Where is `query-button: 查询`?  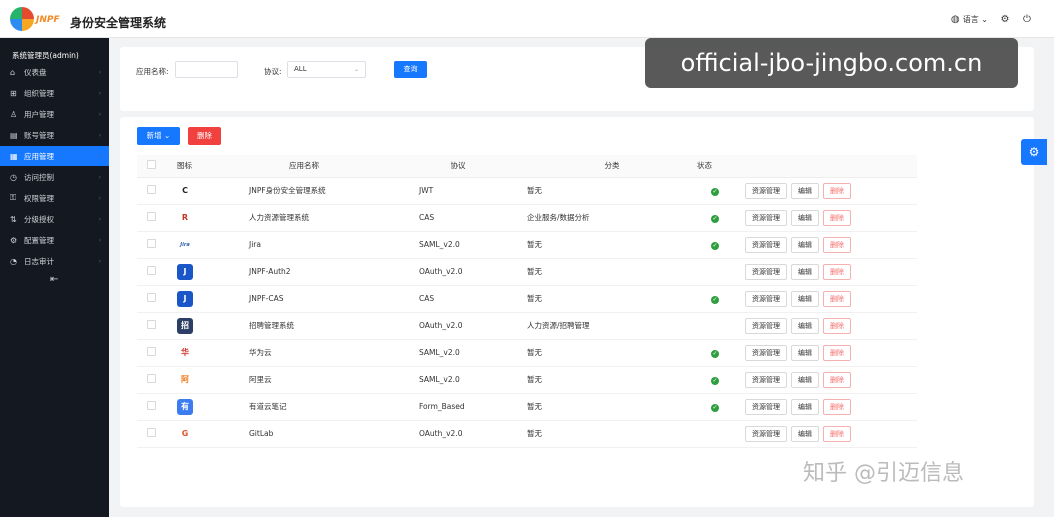 query-button: 查询 is located at coordinates (410, 69).